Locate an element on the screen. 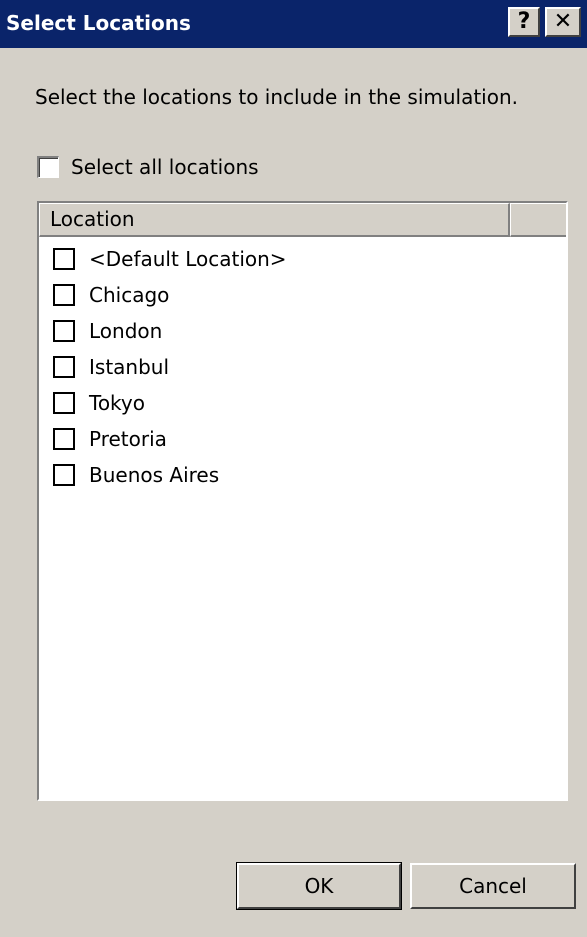  help-button: ? is located at coordinates (524, 22).